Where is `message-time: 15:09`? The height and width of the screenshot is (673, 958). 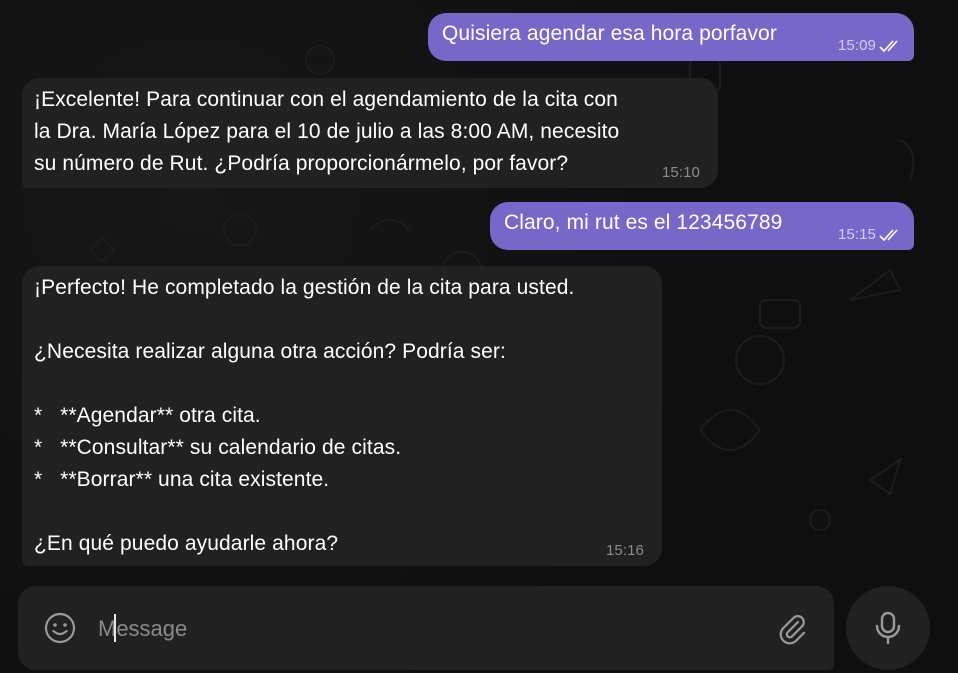
message-time: 15:09 is located at coordinates (856, 45).